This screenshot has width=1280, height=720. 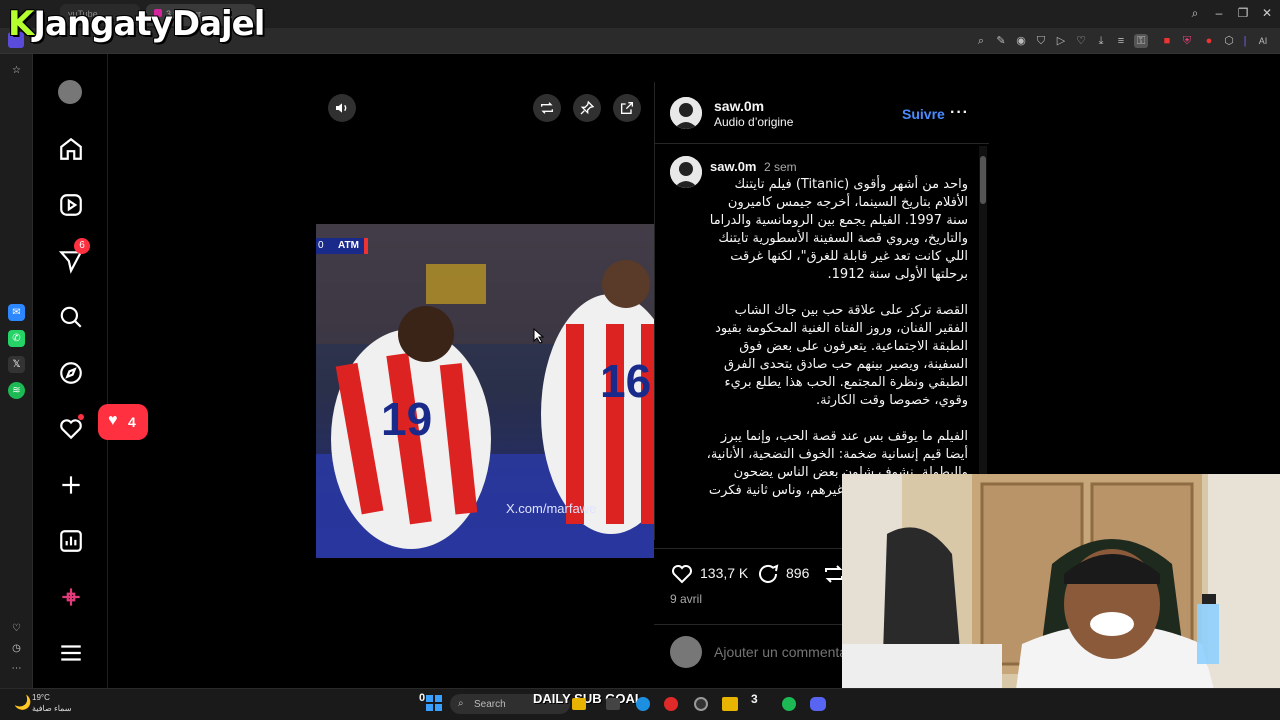 I want to click on post-date: 9 avril, so click(x=686, y=599).